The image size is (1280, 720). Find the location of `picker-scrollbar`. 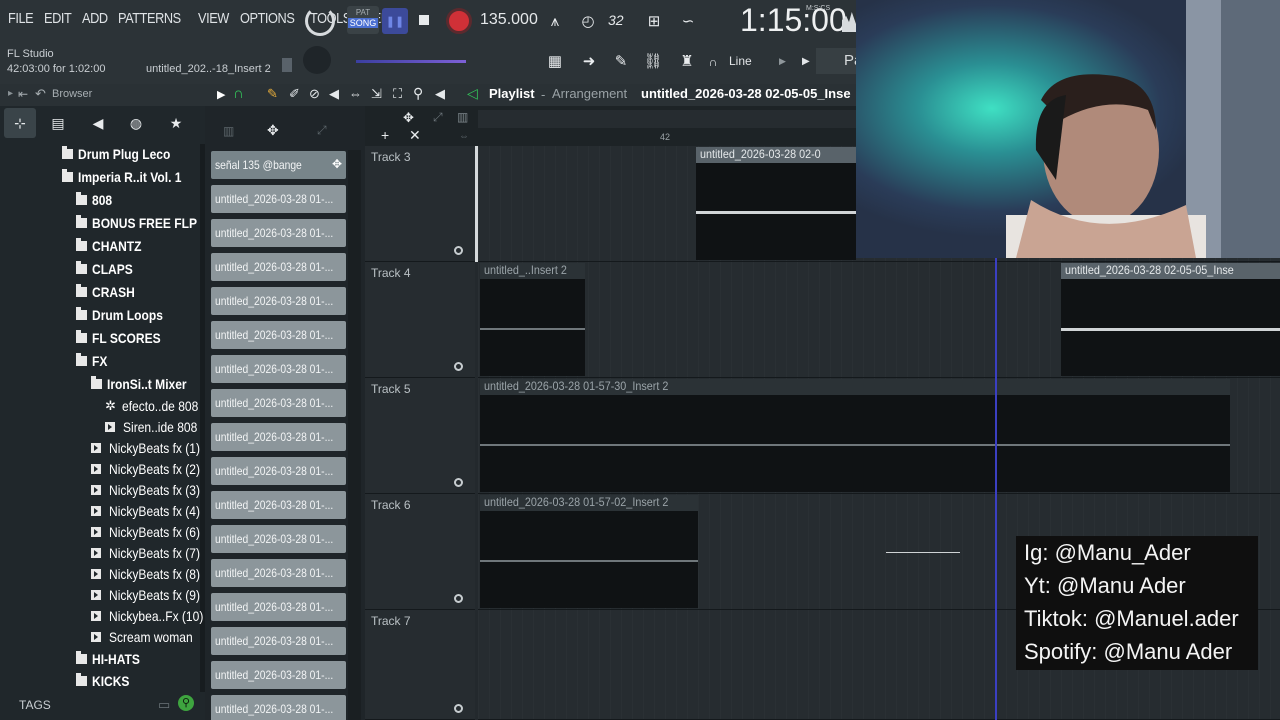

picker-scrollbar is located at coordinates (354, 435).